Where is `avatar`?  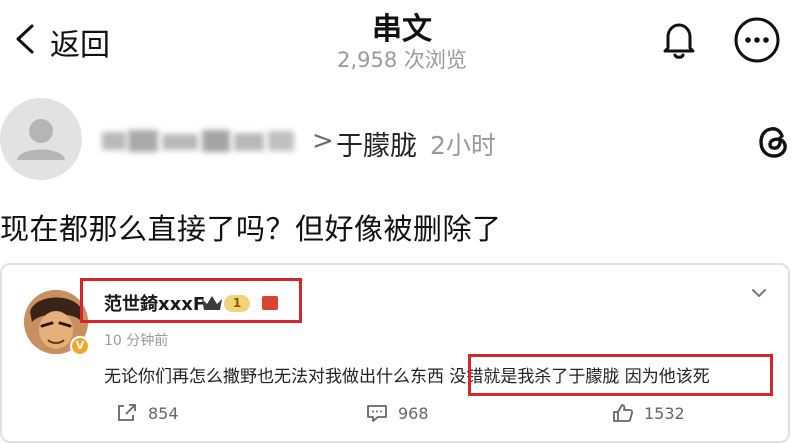 avatar is located at coordinates (41, 139).